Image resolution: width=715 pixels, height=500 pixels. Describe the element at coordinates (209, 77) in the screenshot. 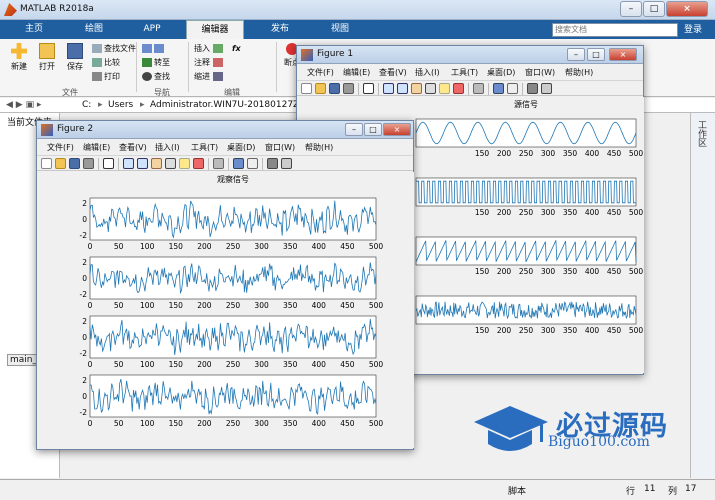

I see `indent-button: 缩进` at that location.